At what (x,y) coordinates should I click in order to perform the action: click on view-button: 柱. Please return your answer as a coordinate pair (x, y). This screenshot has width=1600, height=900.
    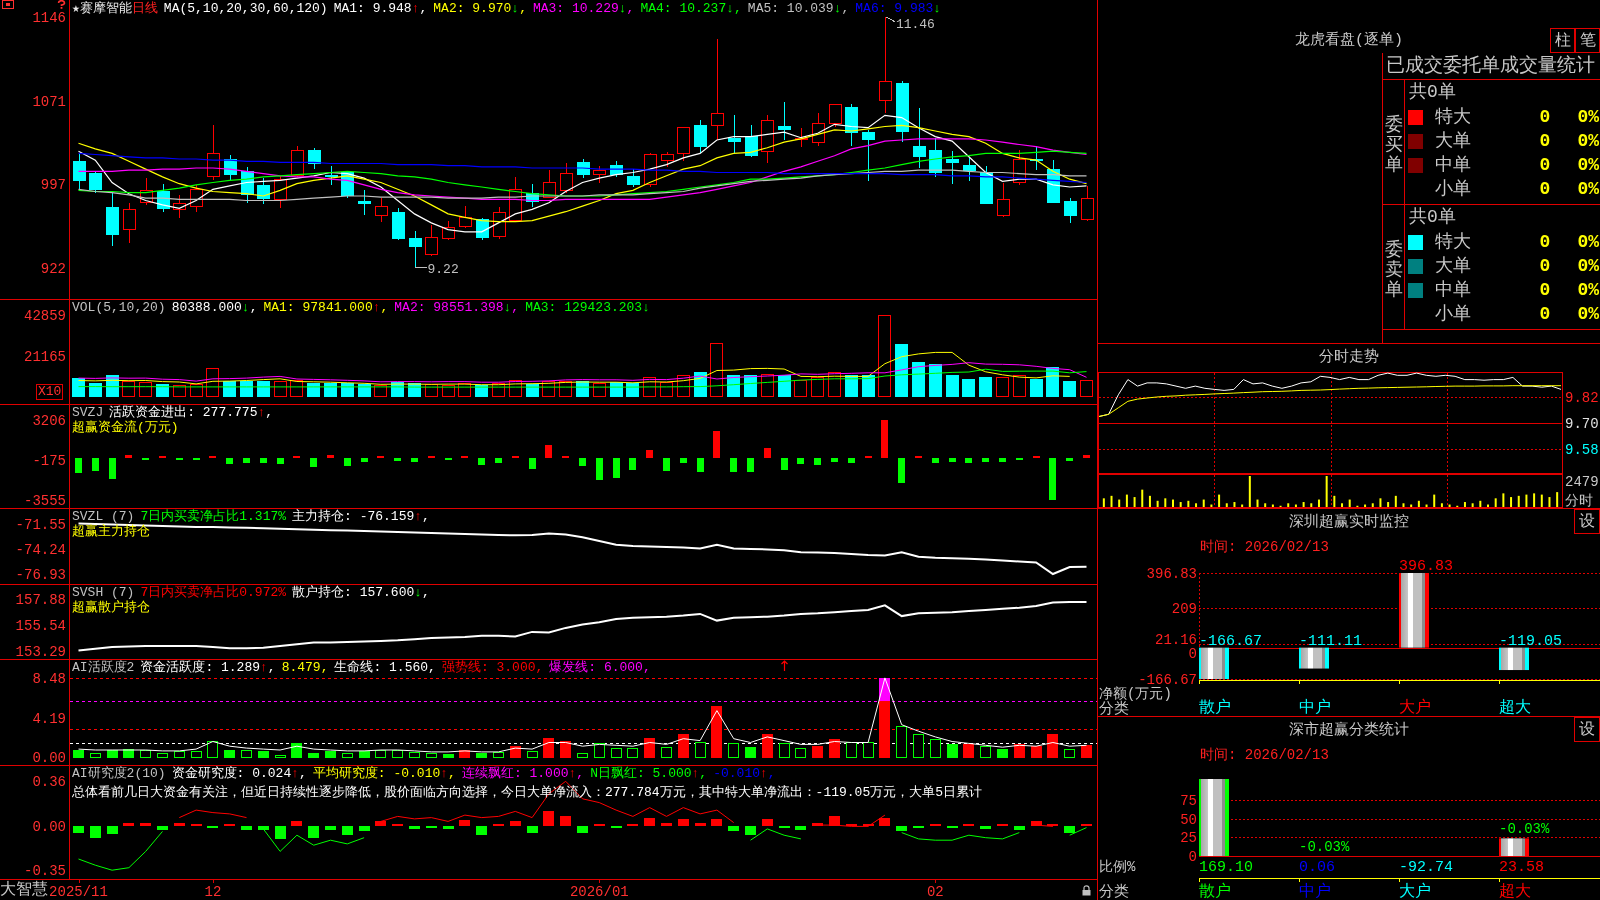
    Looking at the image, I should click on (1562, 40).